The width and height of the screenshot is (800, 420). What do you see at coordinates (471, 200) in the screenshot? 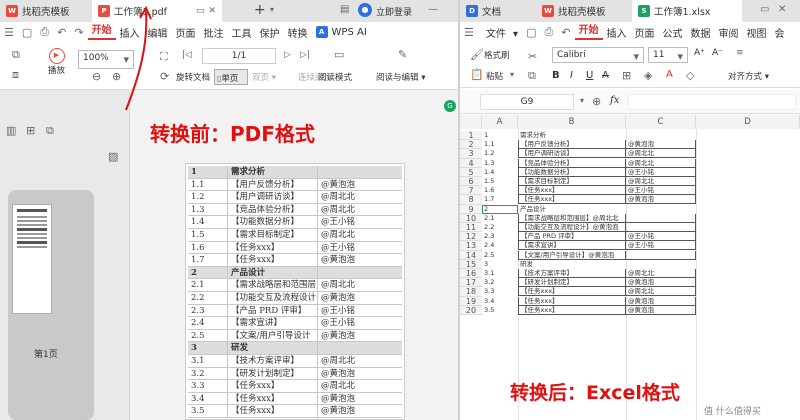
I see `row-header: 8` at bounding box center [471, 200].